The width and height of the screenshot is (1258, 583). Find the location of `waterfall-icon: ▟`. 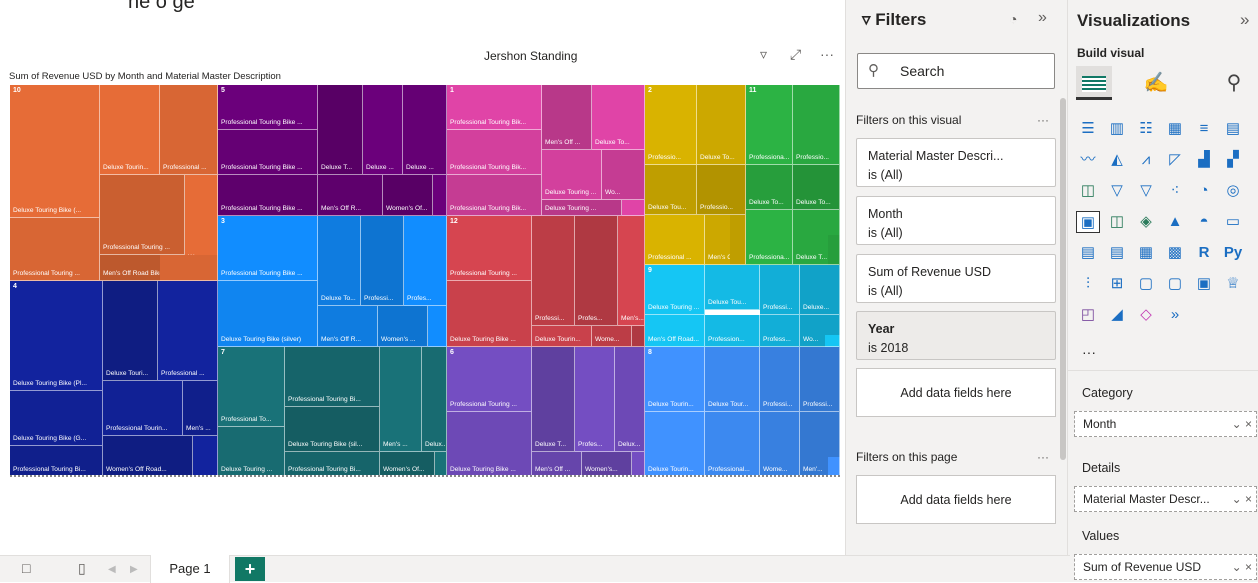

waterfall-icon: ▟ is located at coordinates (1204, 160).